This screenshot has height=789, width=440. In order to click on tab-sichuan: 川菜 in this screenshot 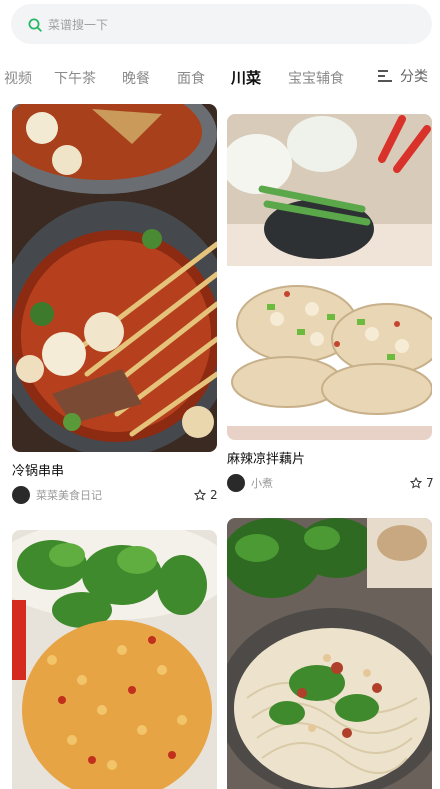, I will do `click(246, 77)`.